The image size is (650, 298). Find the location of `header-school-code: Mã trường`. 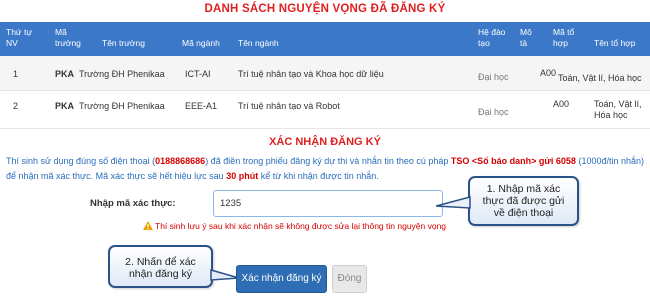

header-school-code: Mã trường is located at coordinates (68, 38).